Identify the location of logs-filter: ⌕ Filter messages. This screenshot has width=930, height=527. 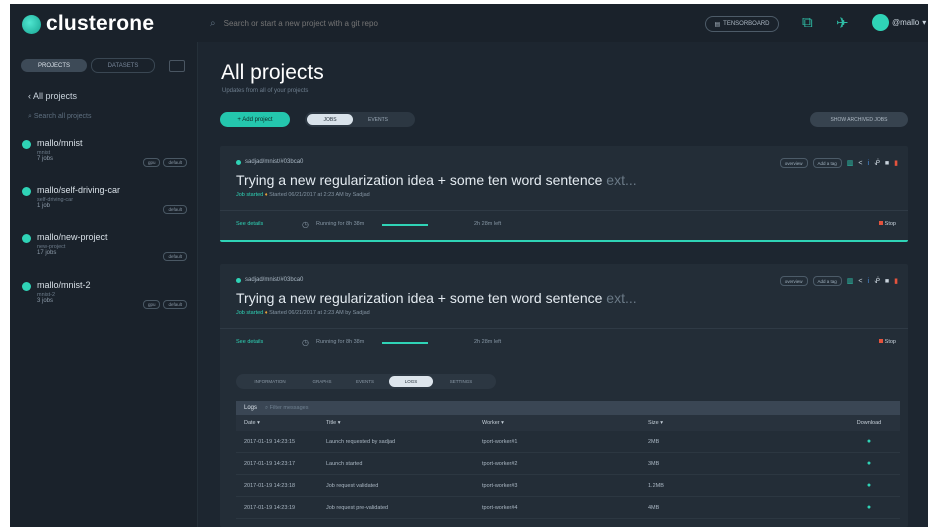
(286, 408).